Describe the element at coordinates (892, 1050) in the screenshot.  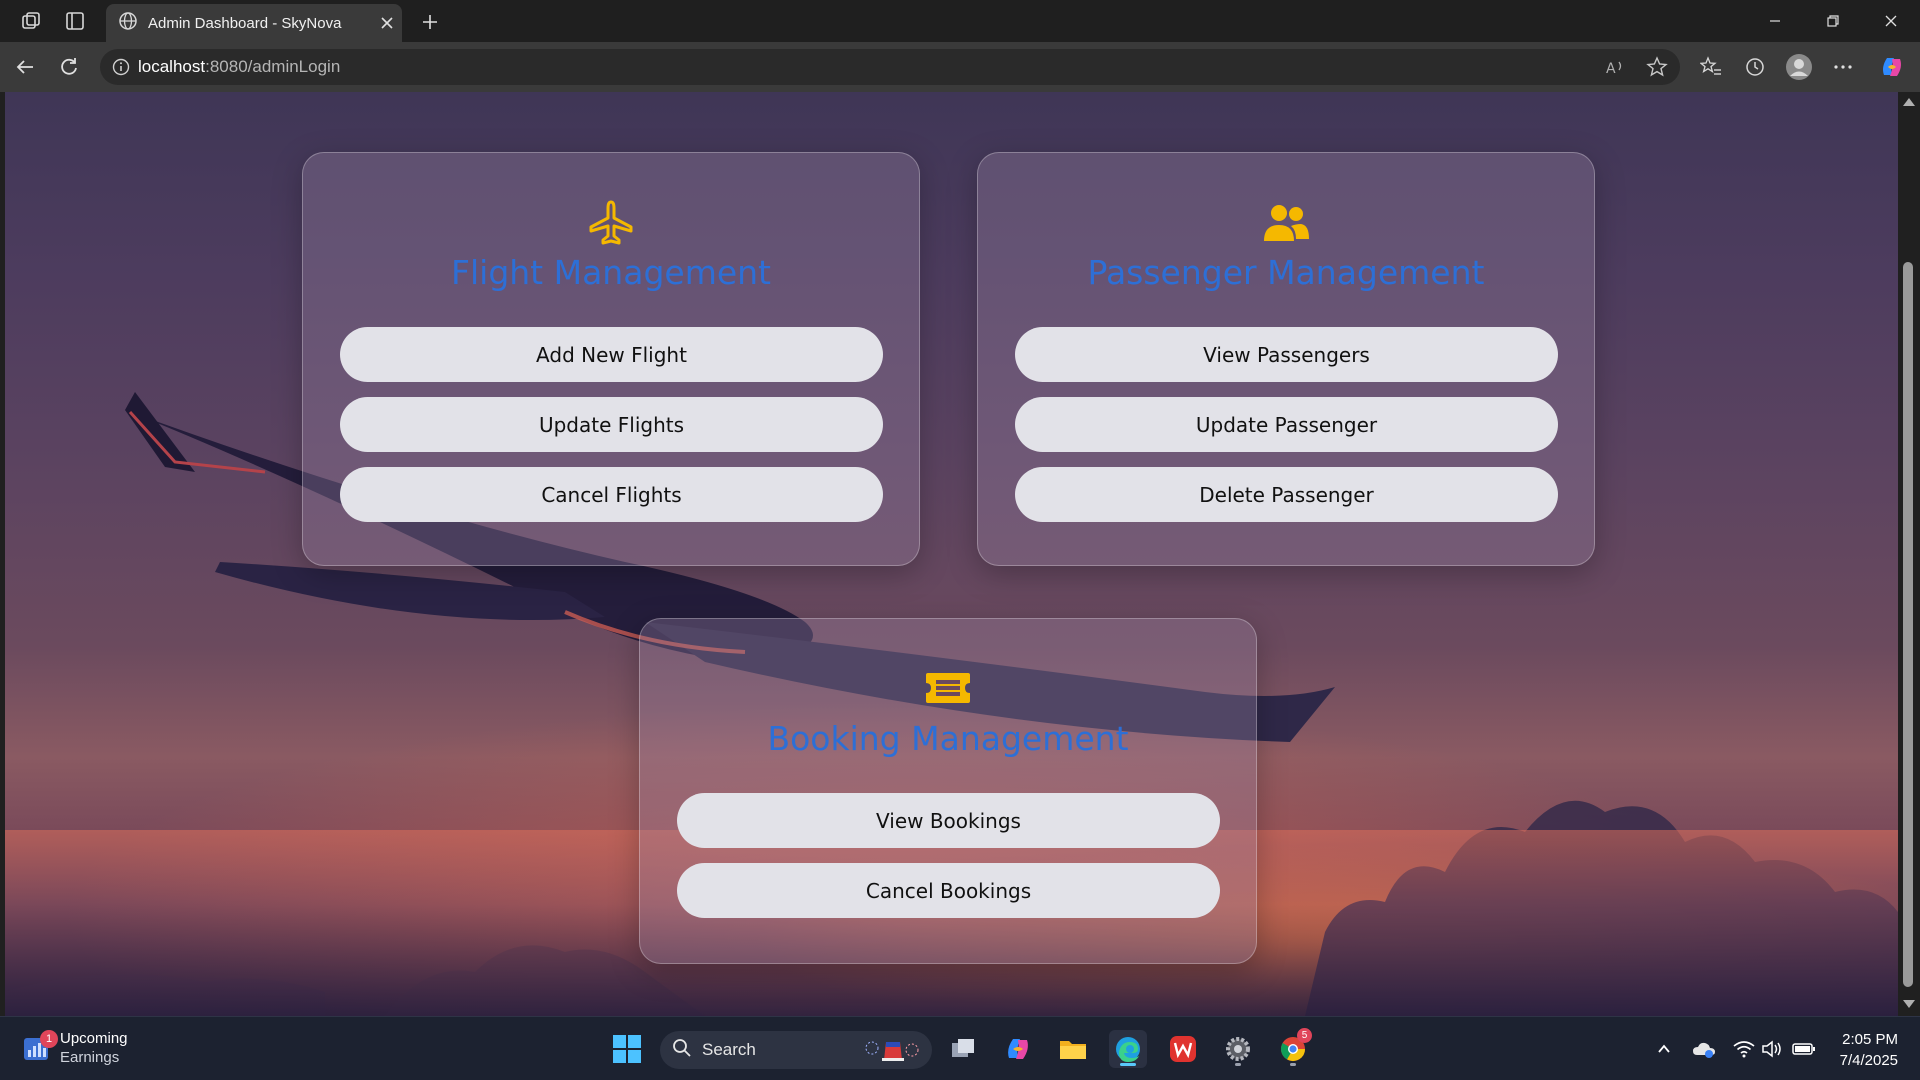
I see `holiday-hat-icon` at that location.